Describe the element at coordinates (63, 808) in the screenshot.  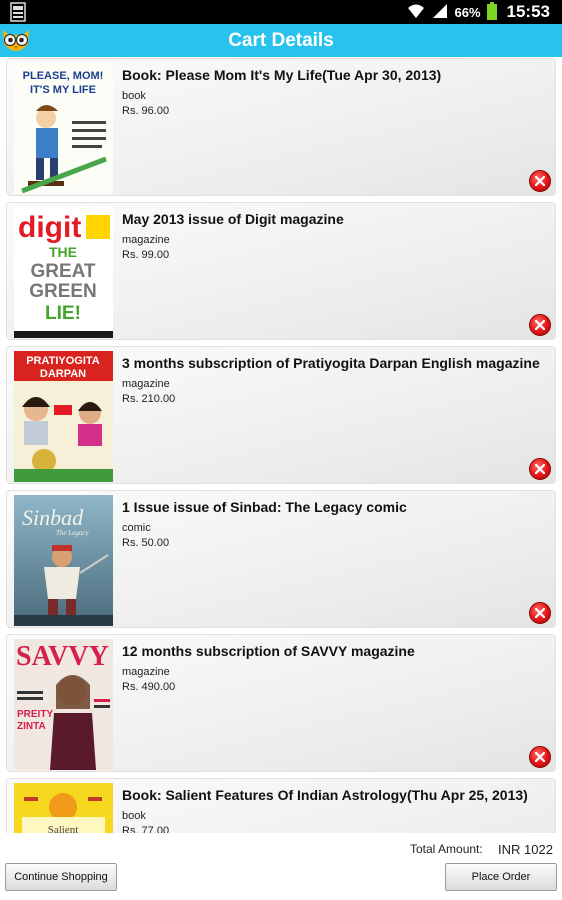
I see `book-cover: Salient features` at that location.